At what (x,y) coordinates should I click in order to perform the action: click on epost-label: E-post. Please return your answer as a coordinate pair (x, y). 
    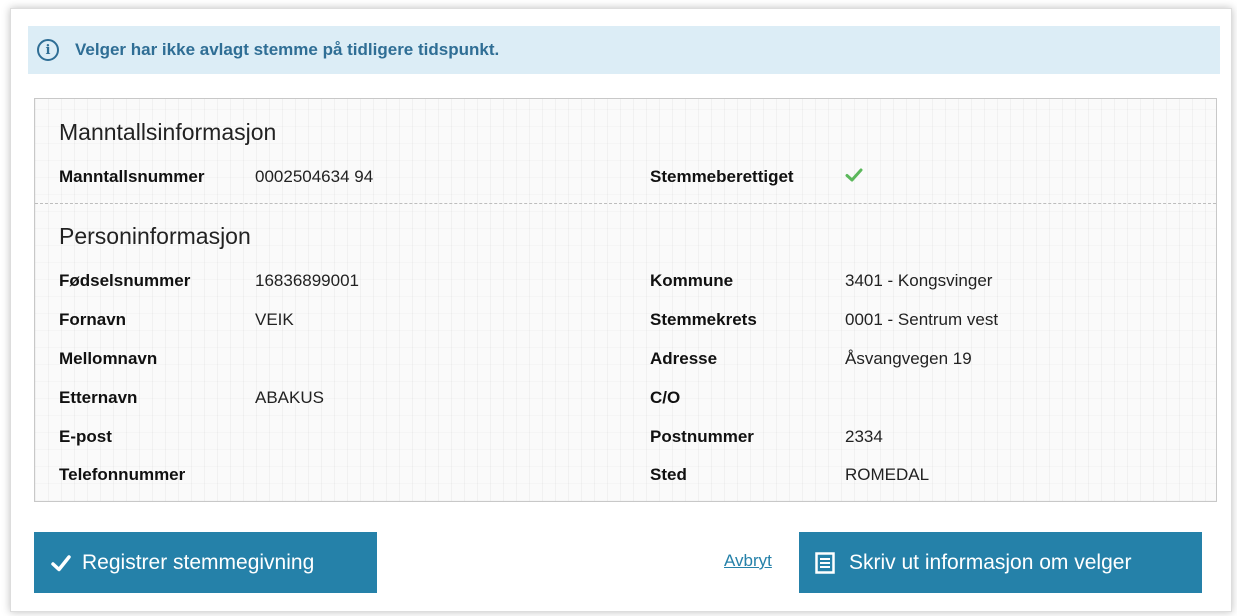
    Looking at the image, I should click on (85, 436).